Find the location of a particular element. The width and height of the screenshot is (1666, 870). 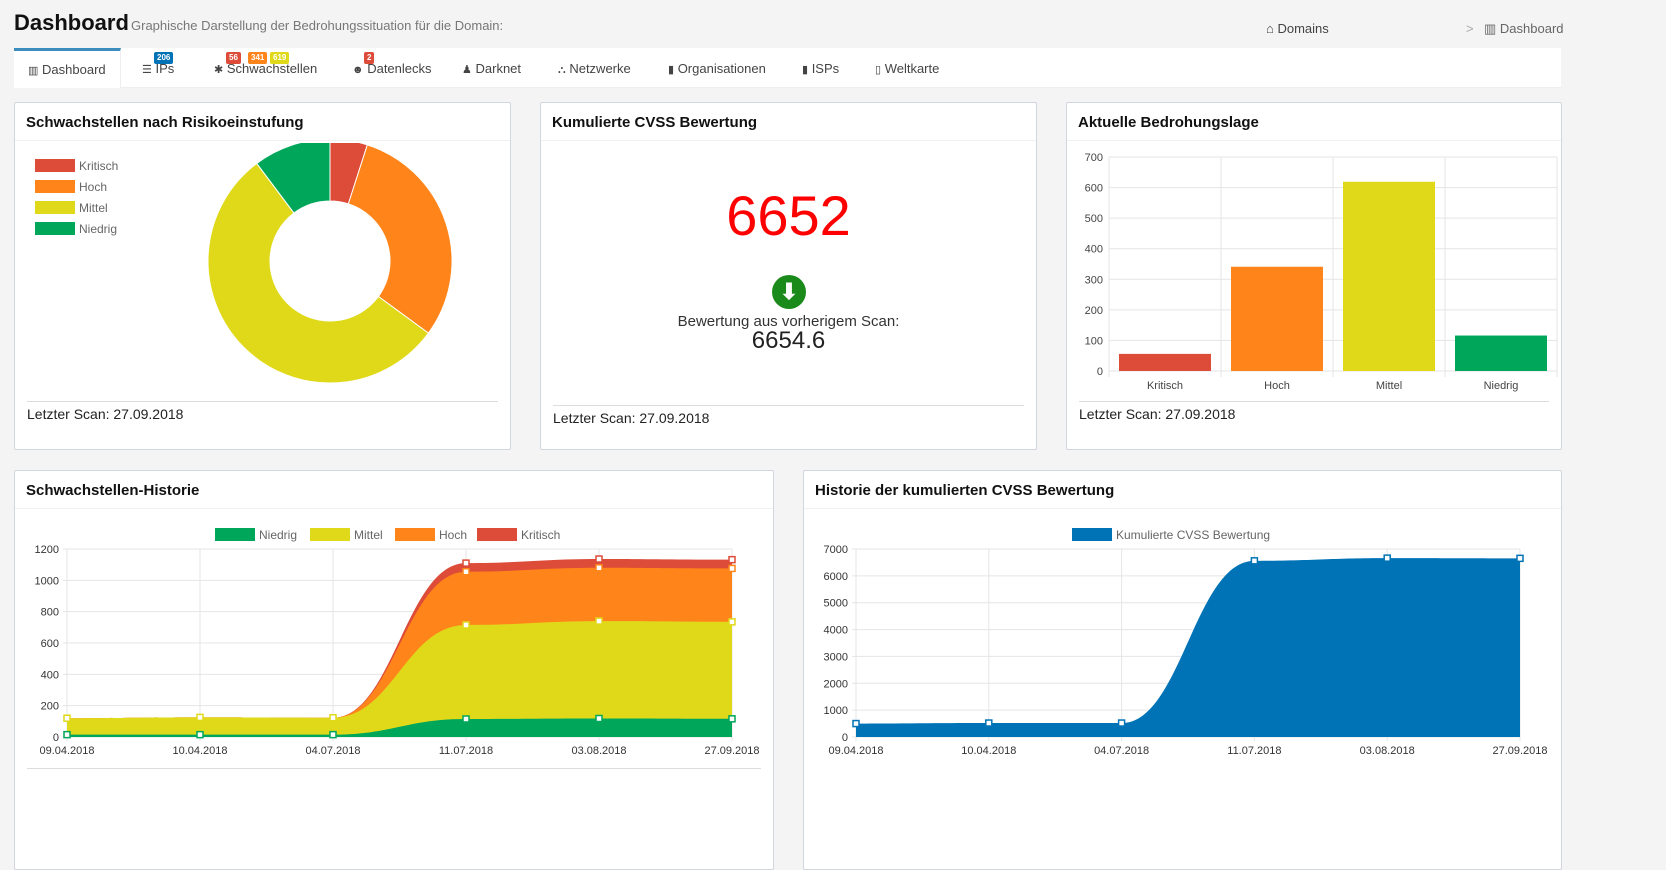

users-icon: ☻ is located at coordinates (358, 70).